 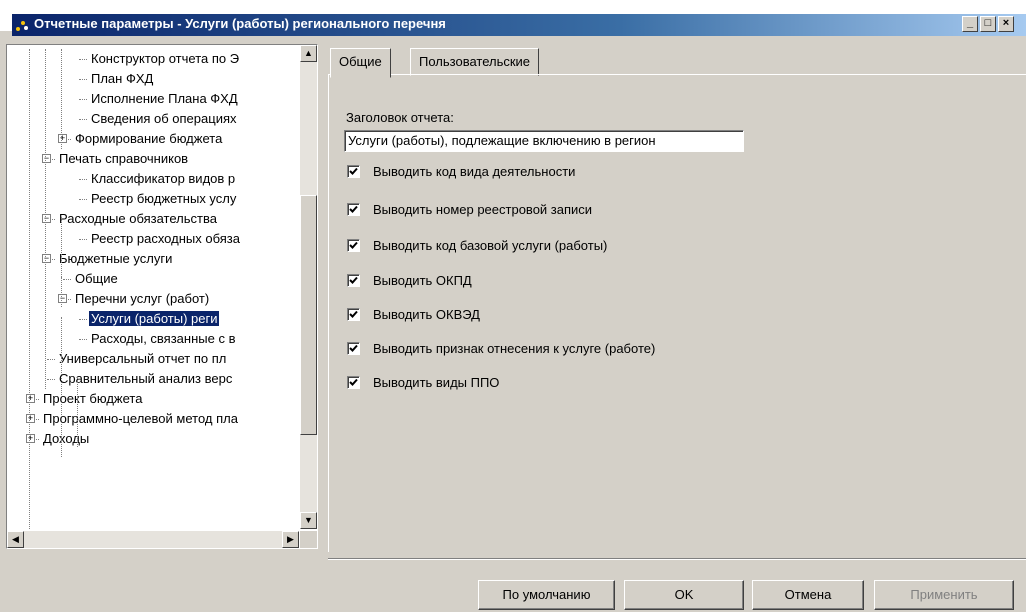 I want to click on tab-general: Общие, so click(x=360, y=63).